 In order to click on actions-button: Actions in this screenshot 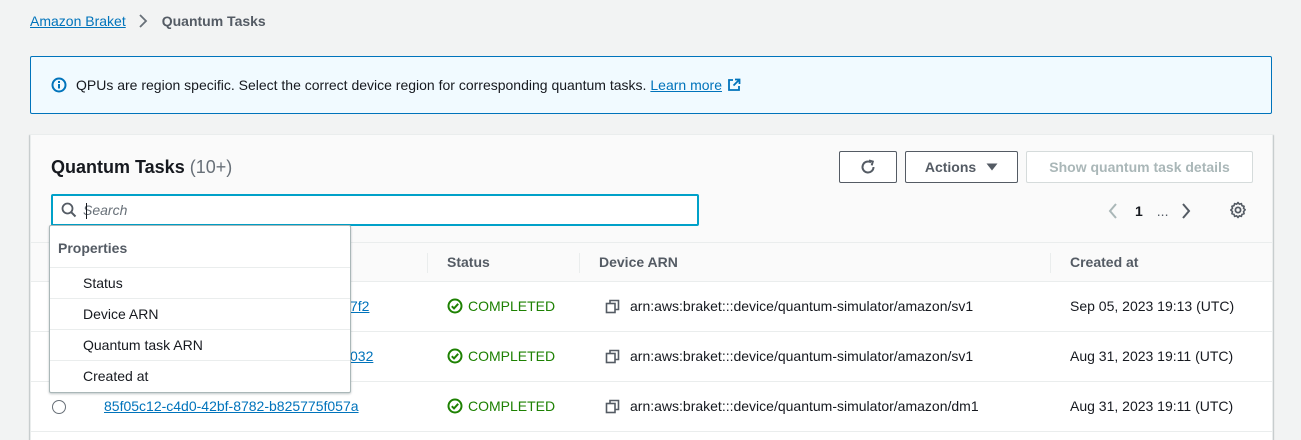, I will do `click(961, 167)`.